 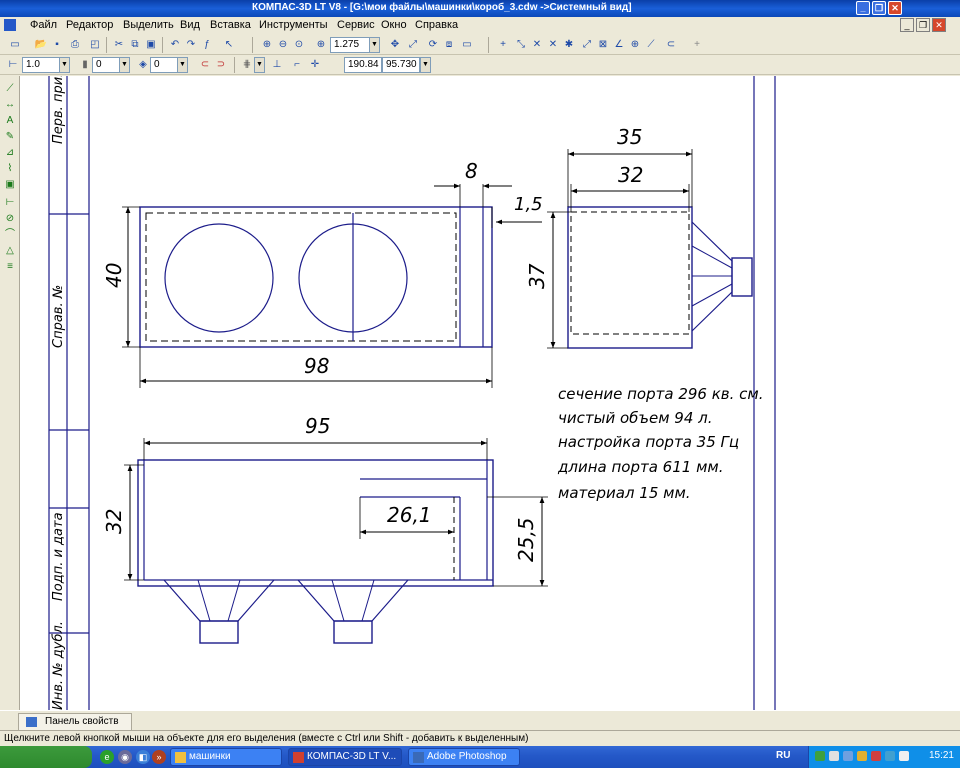 I want to click on ortho-icon: ⊂, so click(x=205, y=65).